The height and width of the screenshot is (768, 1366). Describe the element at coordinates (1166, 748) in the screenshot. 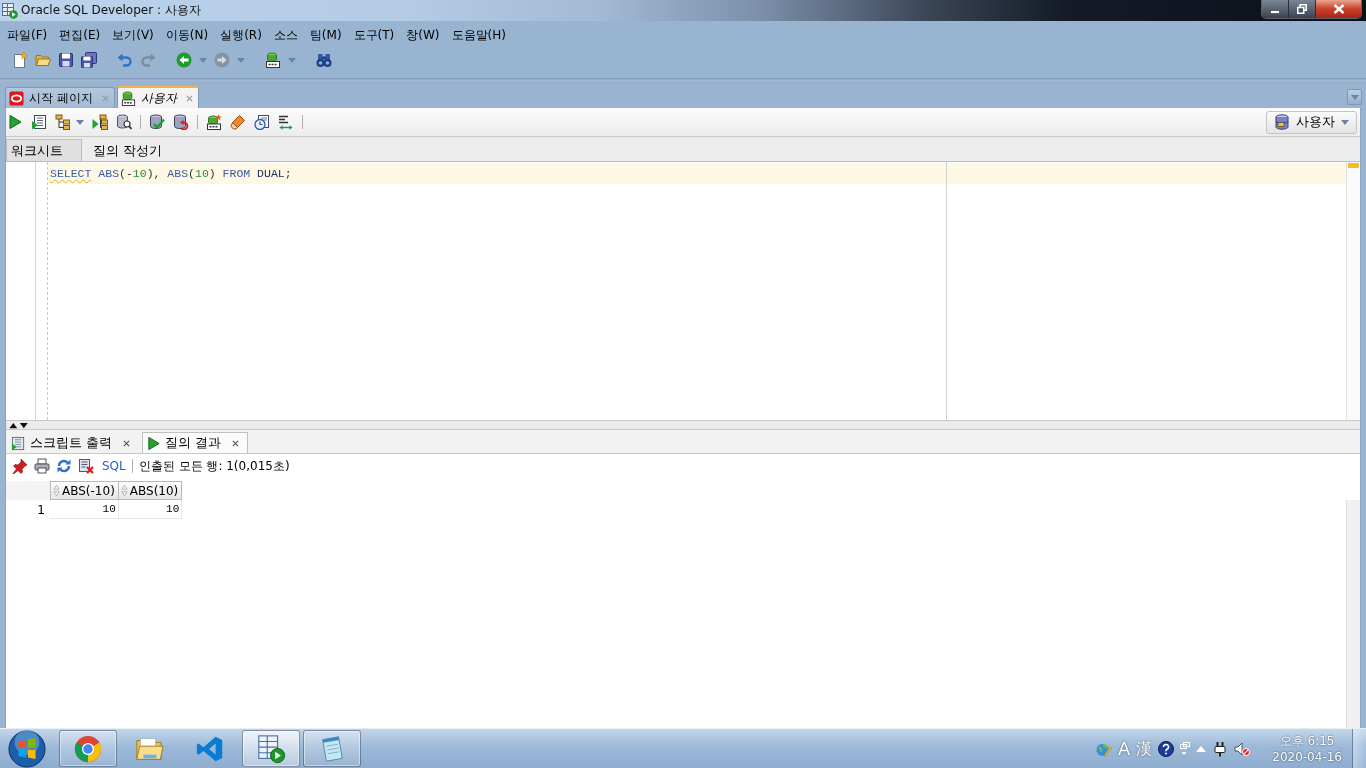

I see `help-icon` at that location.